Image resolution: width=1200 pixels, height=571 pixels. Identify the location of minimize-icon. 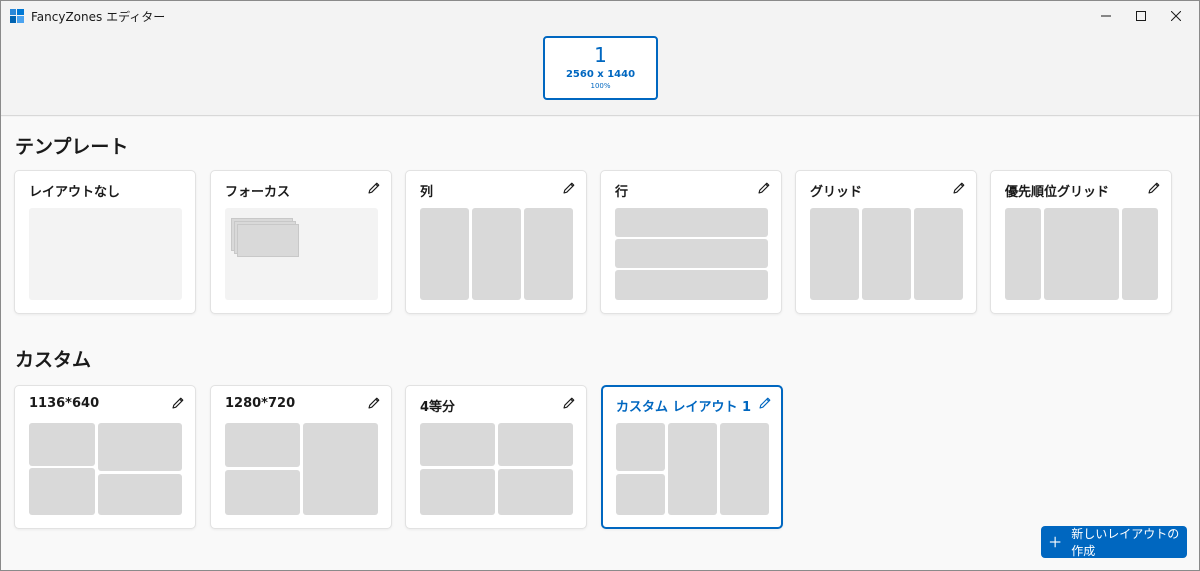
(1106, 16).